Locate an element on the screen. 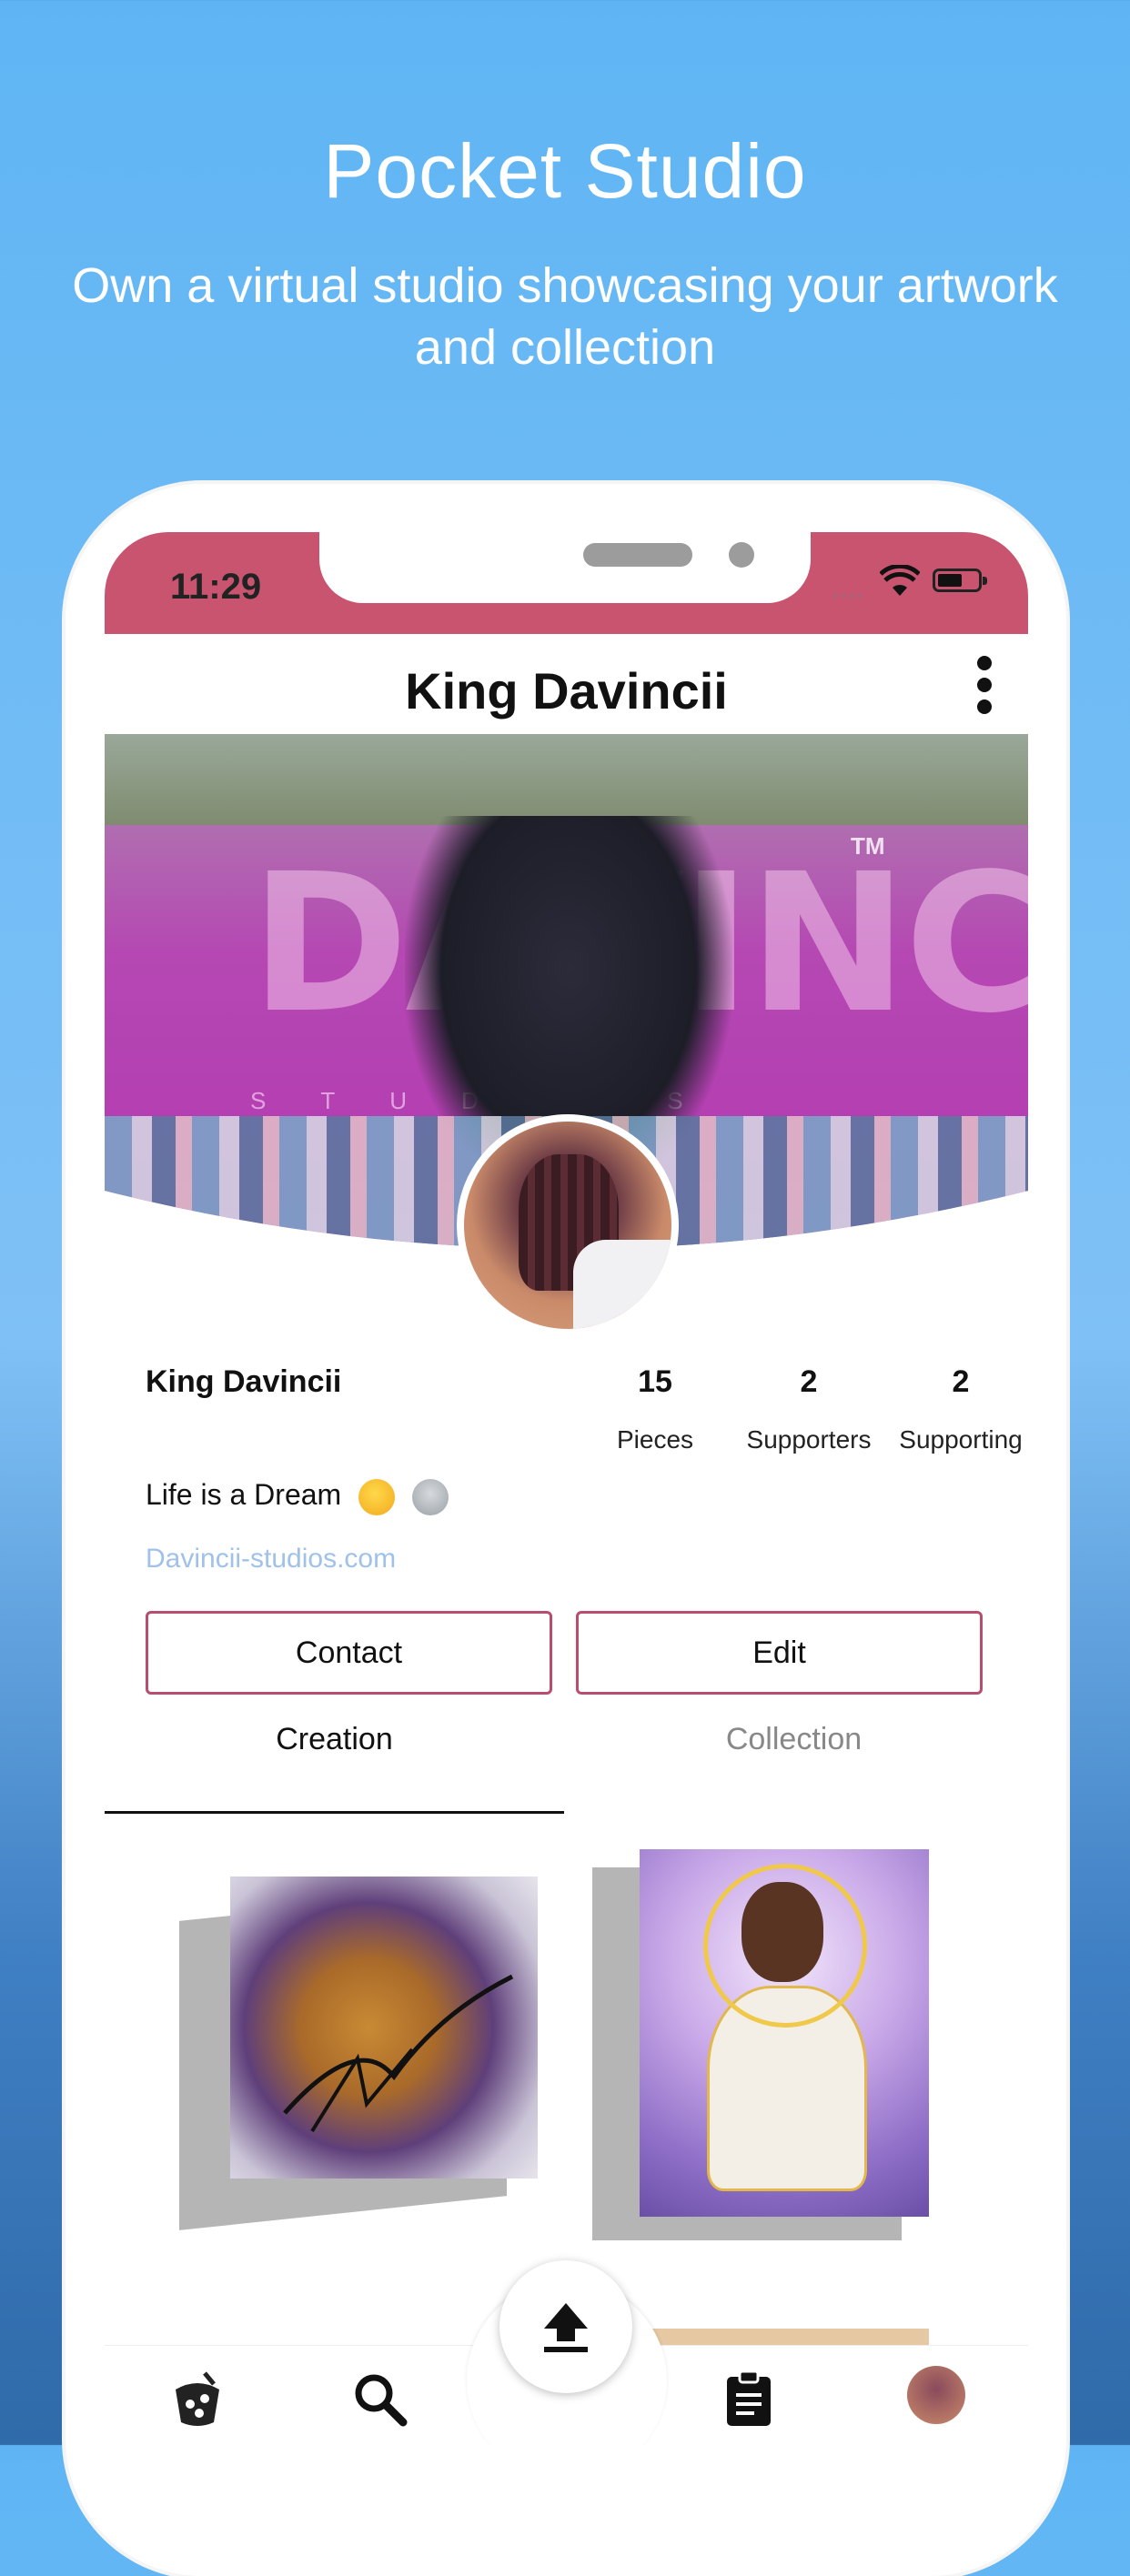 This screenshot has height=2576, width=1130. contact-button: Contact is located at coordinates (349, 1653).